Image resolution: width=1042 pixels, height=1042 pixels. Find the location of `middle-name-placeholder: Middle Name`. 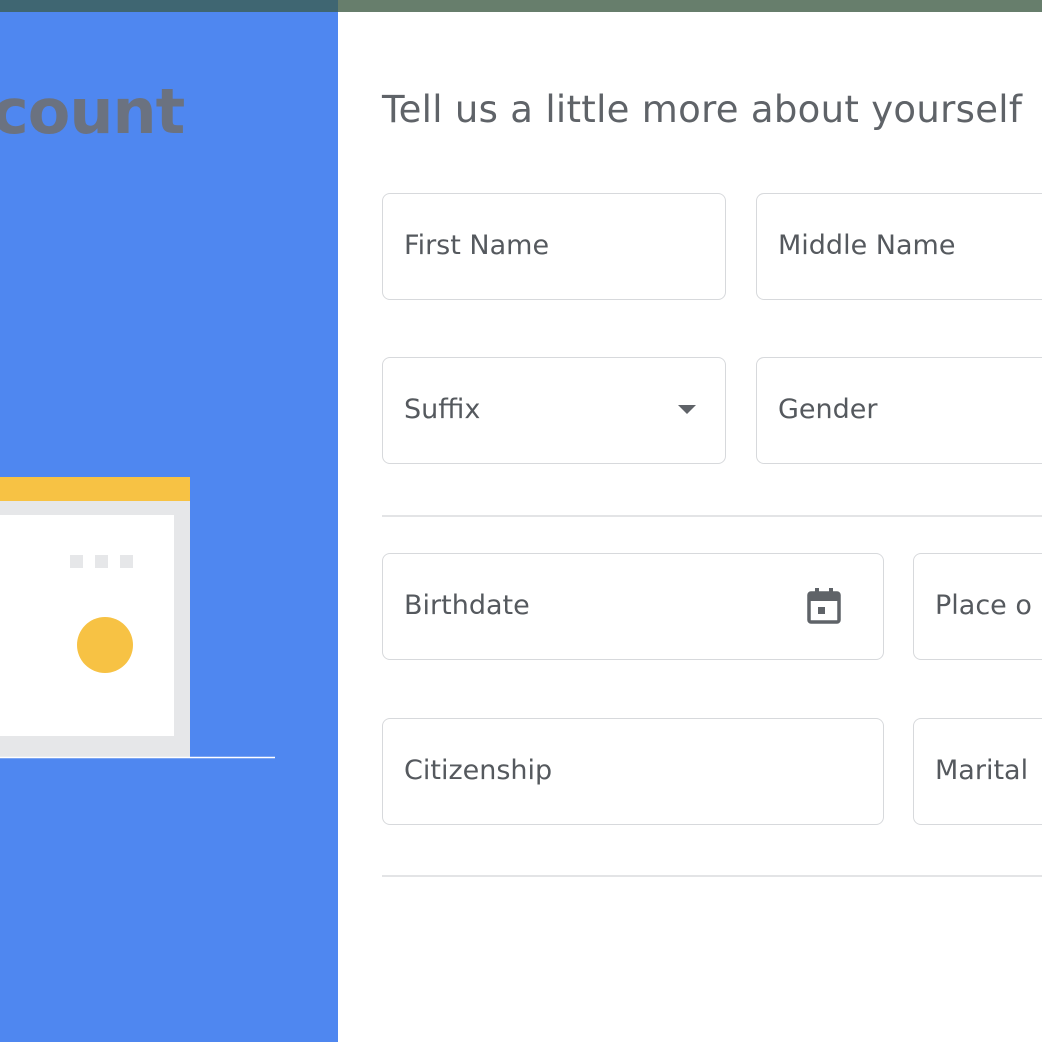

middle-name-placeholder: Middle Name is located at coordinates (867, 245).